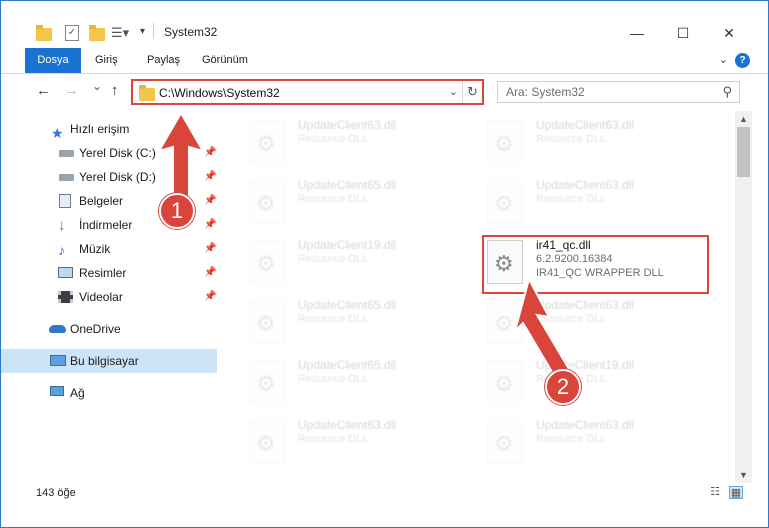 The height and width of the screenshot is (528, 769). Describe the element at coordinates (43, 90) in the screenshot. I see `back-button: ←` at that location.